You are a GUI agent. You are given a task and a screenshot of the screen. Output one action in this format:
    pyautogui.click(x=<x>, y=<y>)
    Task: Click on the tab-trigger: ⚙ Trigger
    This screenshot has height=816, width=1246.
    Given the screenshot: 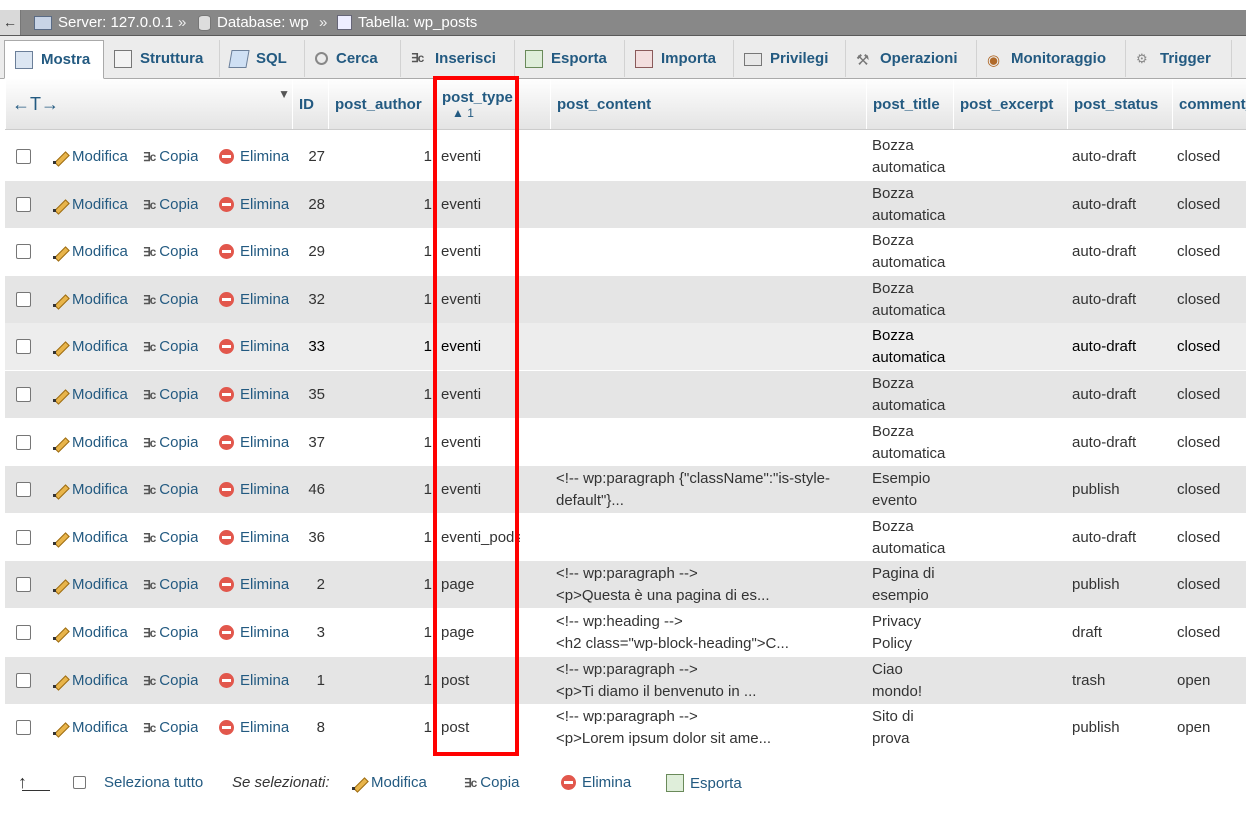 What is the action you would take?
    pyautogui.click(x=1179, y=58)
    